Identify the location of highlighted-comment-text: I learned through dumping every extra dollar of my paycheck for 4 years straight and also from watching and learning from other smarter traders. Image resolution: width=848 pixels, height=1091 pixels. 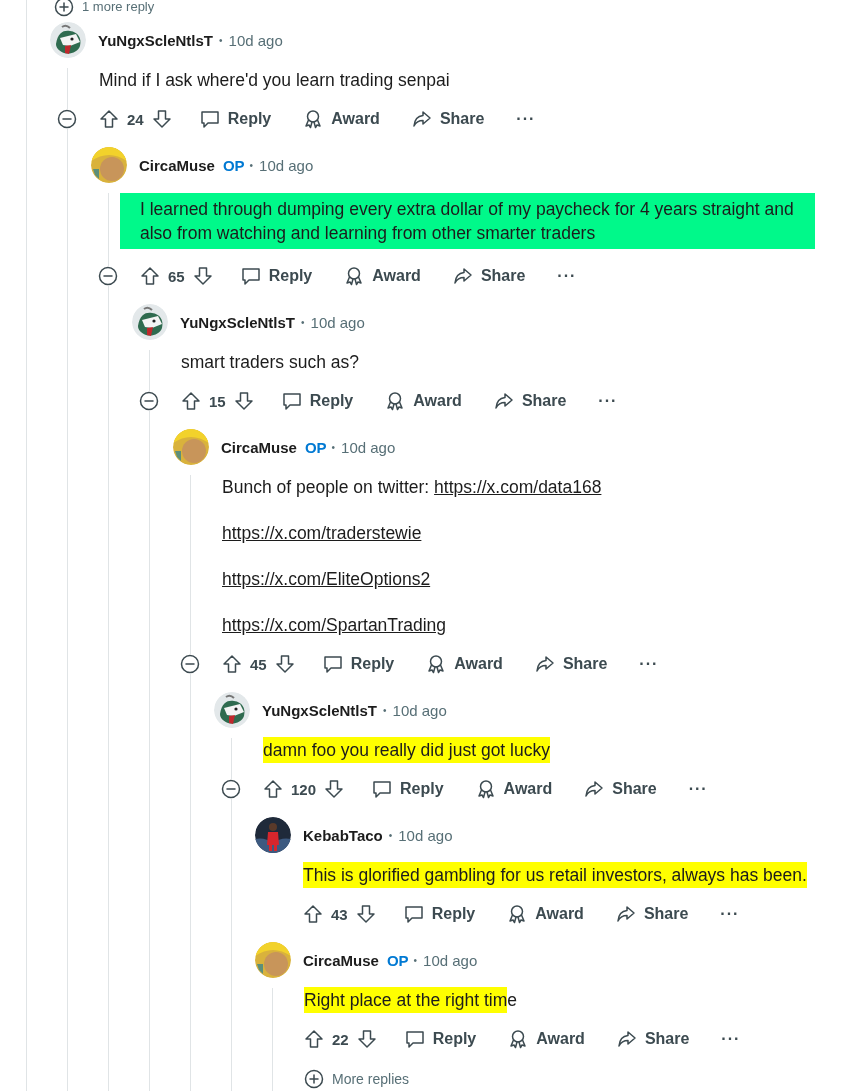
(467, 221).